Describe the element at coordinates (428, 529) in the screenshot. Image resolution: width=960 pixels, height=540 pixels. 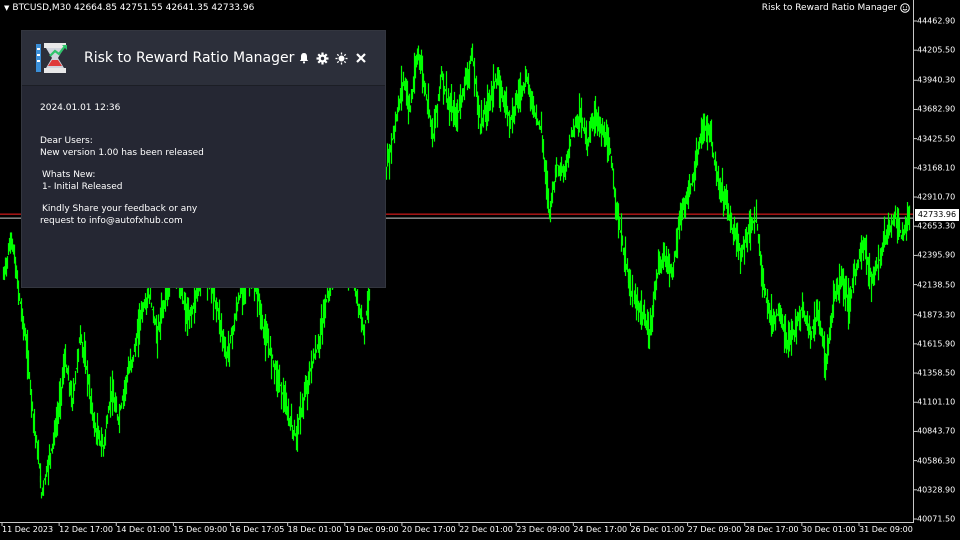
I see `x-tick-label: 20 Dec 17:00` at that location.